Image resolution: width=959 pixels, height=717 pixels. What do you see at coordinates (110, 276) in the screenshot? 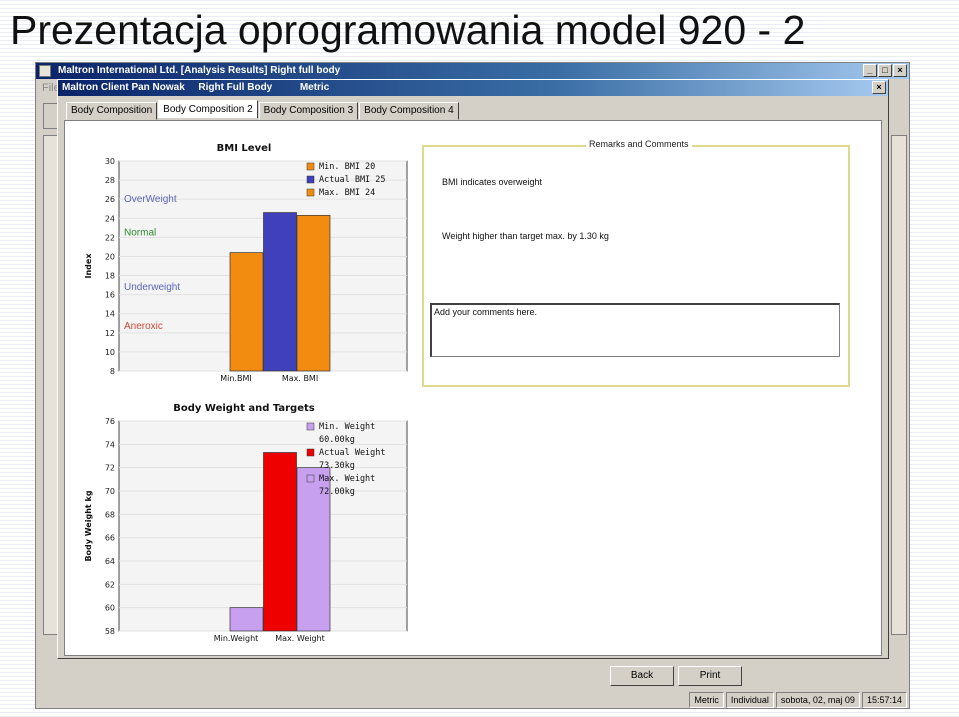
I see `y-tick-label: 18` at bounding box center [110, 276].